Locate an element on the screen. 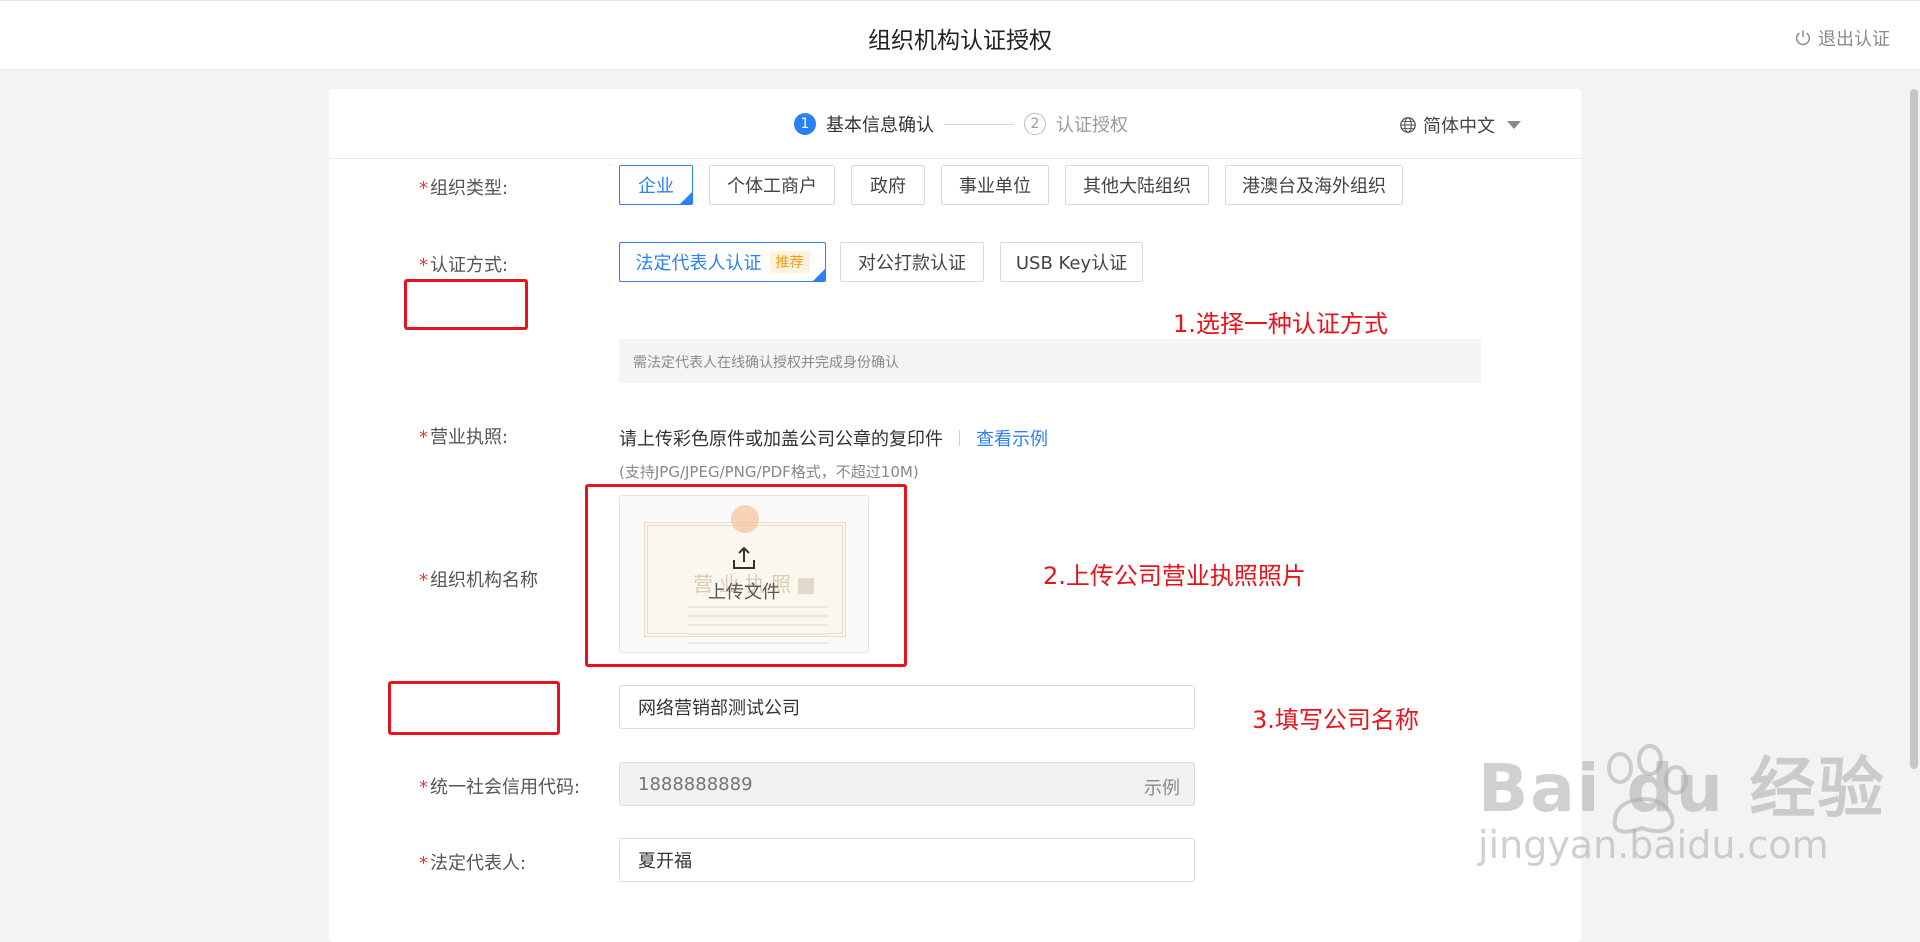 Image resolution: width=1920 pixels, height=942 pixels. step-2-label: 认证授权 is located at coordinates (1092, 125).